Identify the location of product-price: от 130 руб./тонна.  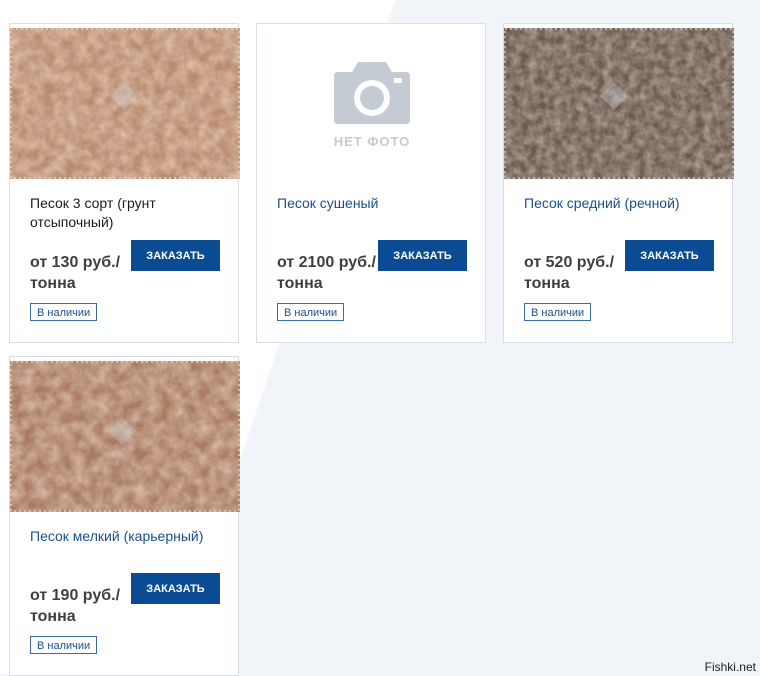
(75, 273).